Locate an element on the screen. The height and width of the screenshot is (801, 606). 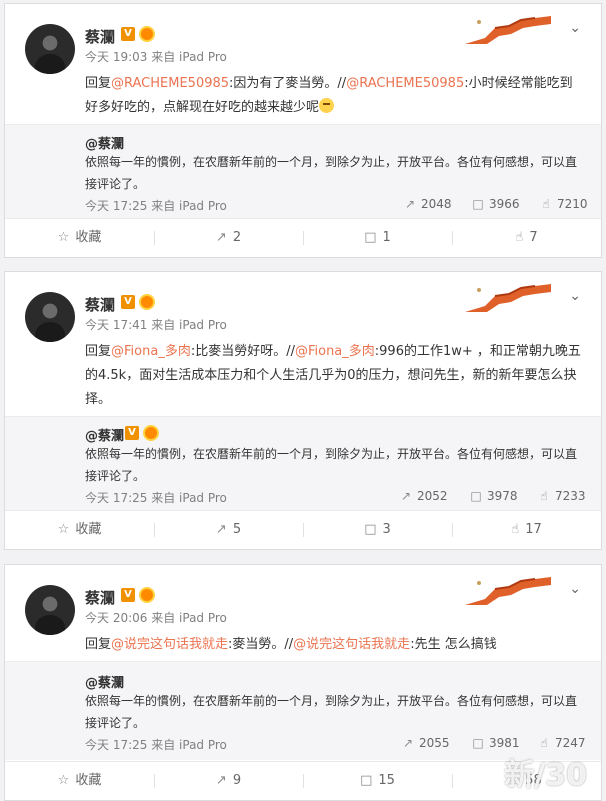
forward-button: ↗ 5 is located at coordinates (228, 530).